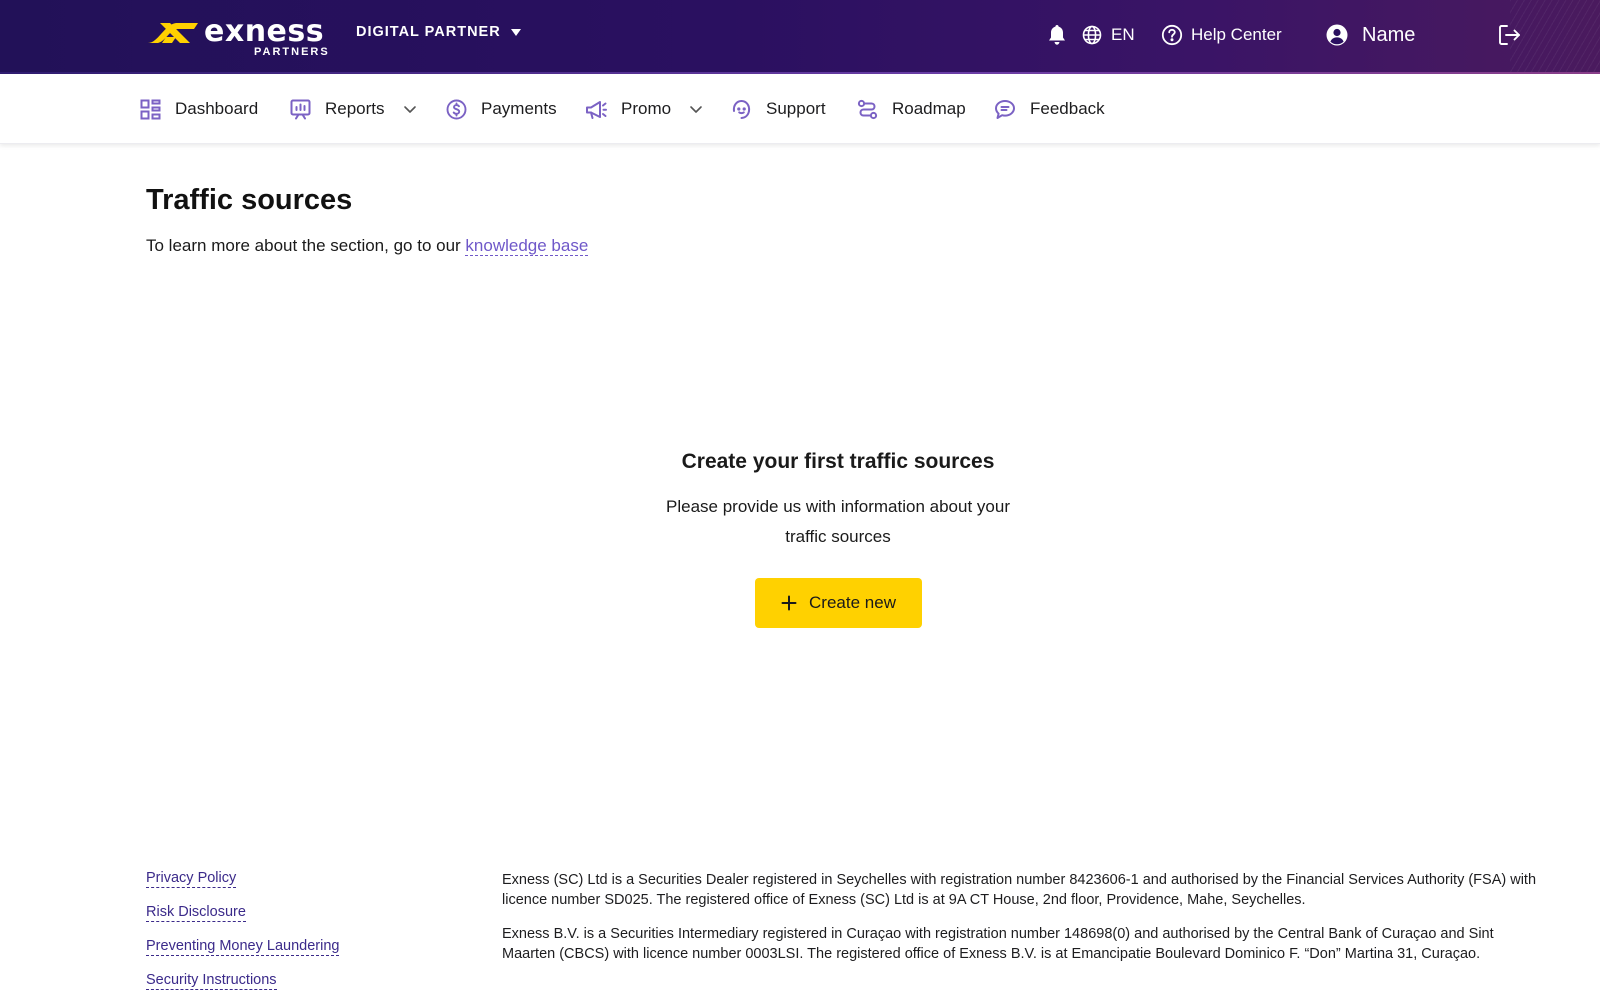 The width and height of the screenshot is (1600, 1000). I want to click on user-menu: Name, so click(1370, 35).